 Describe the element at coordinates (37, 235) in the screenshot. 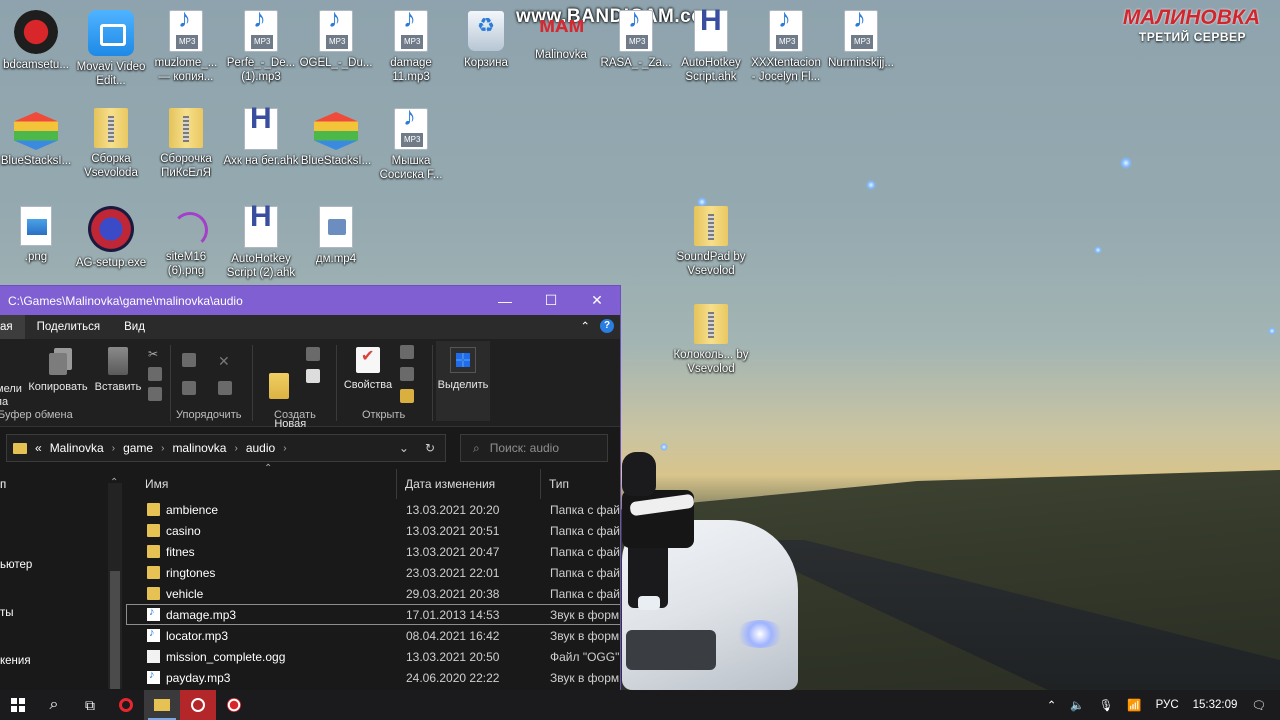

I see `desktop-icon-png: .png` at that location.